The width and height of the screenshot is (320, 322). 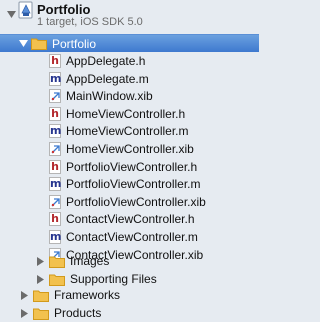 I want to click on file-row: PortfolioViewController.xib, so click(x=129, y=202).